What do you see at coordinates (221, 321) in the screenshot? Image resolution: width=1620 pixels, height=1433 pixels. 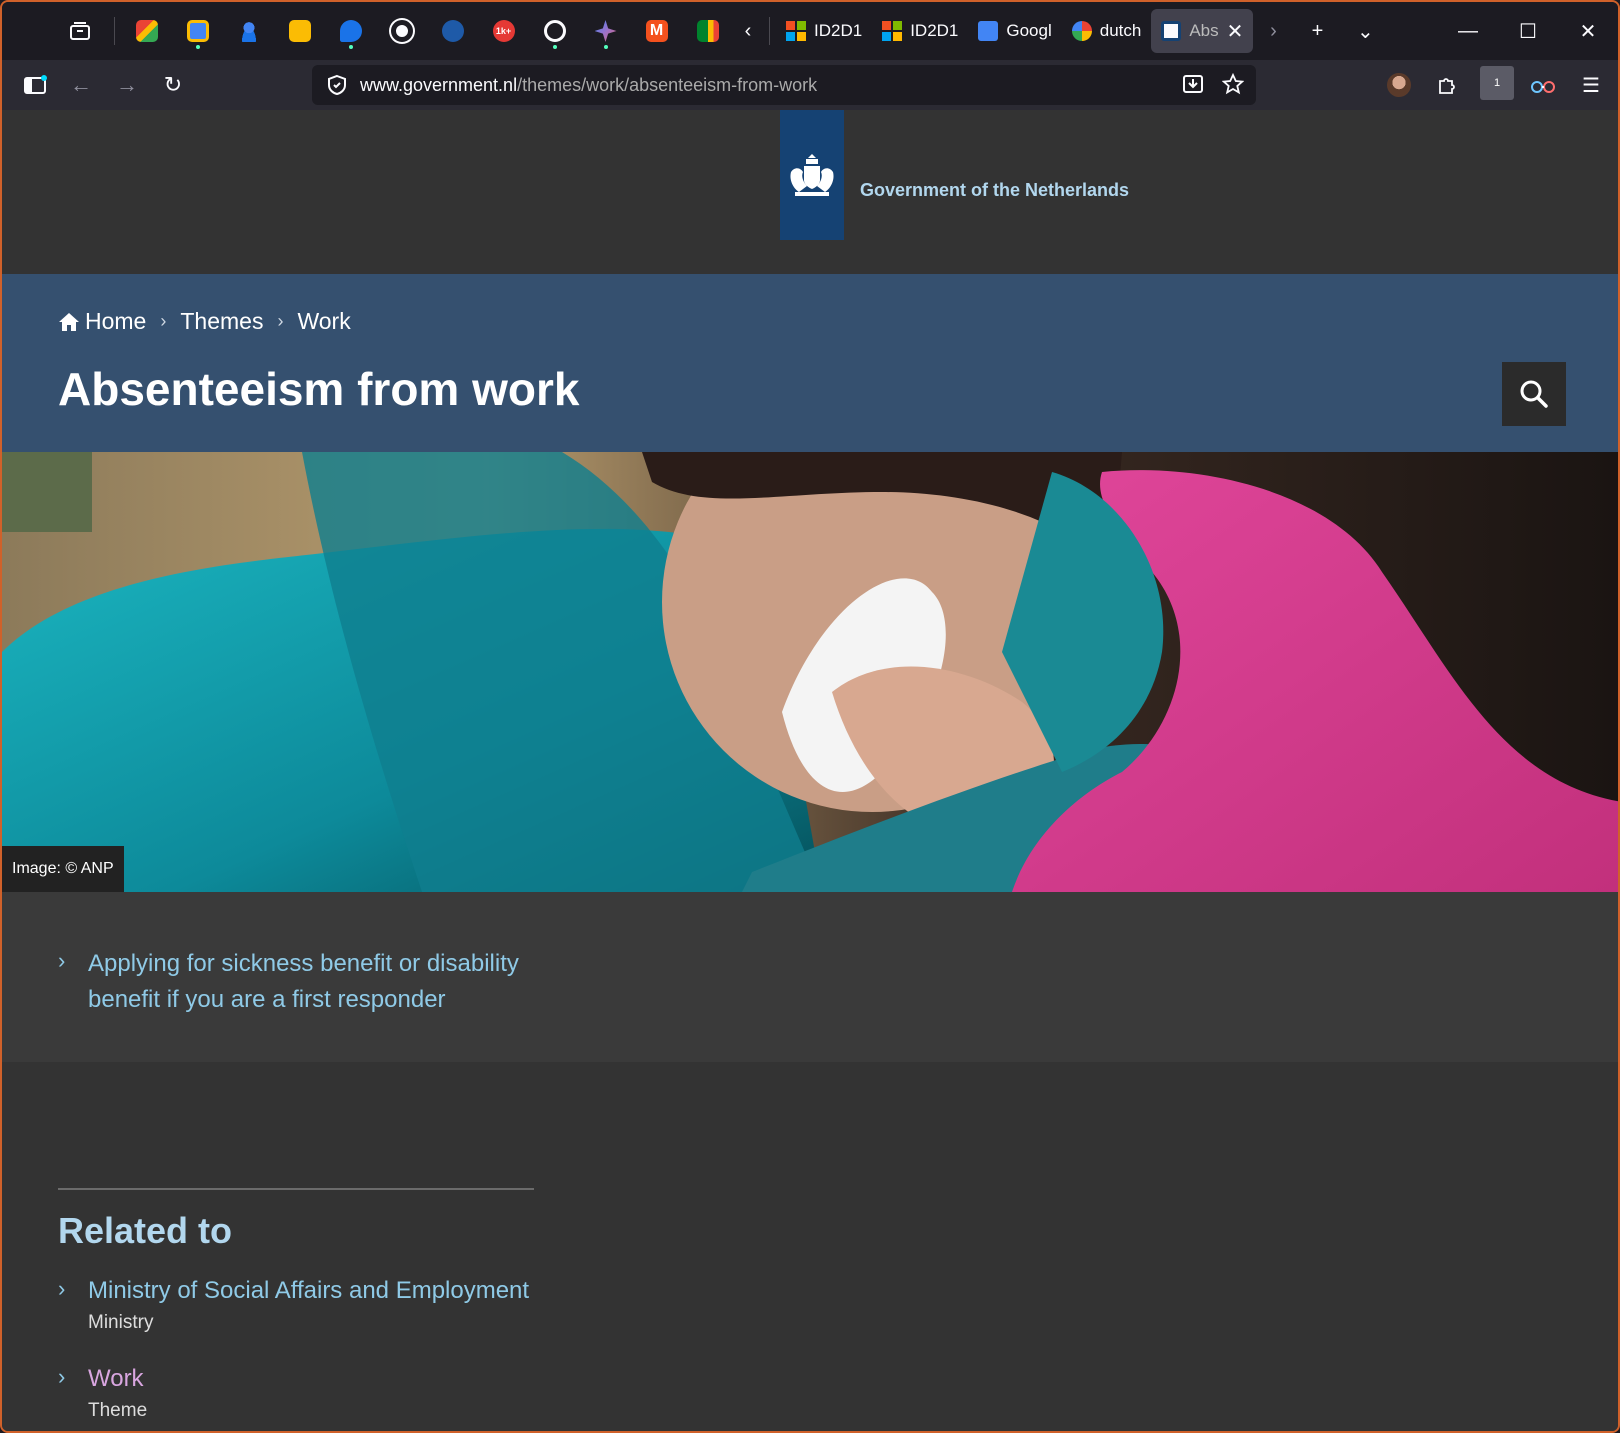 I see `breadcrumb-themes: Themes` at bounding box center [221, 321].